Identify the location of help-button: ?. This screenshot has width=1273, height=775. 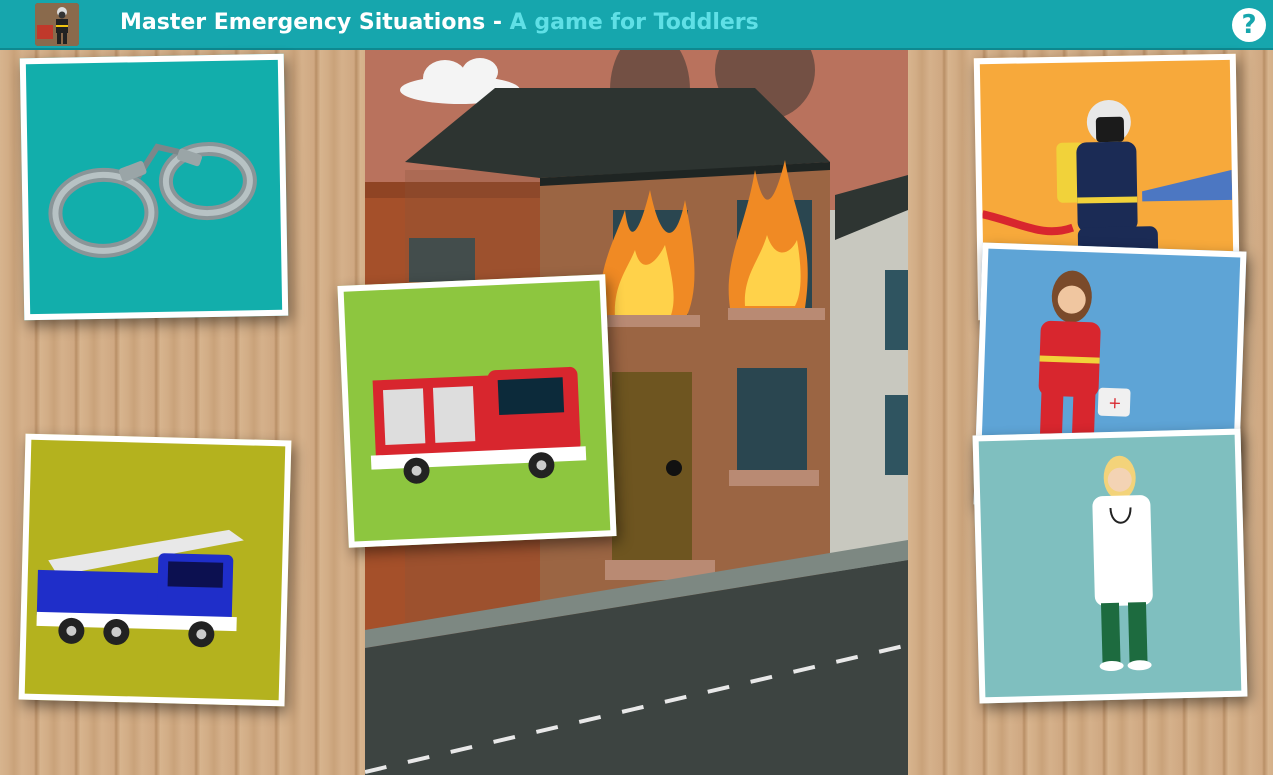
(1249, 25).